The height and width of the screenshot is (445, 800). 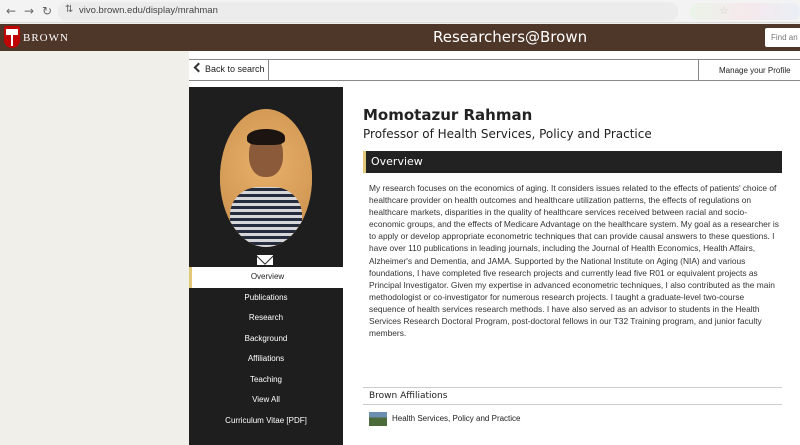 What do you see at coordinates (755, 70) in the screenshot?
I see `manage-profile-link: Manage your Profile` at bounding box center [755, 70].